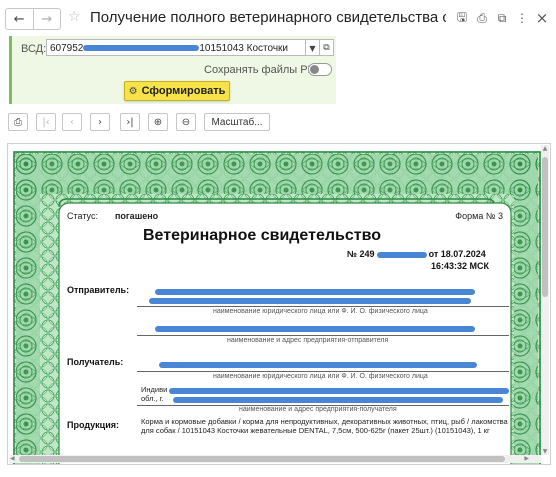 The image size is (556, 477). I want to click on next-page-button: ›, so click(100, 122).